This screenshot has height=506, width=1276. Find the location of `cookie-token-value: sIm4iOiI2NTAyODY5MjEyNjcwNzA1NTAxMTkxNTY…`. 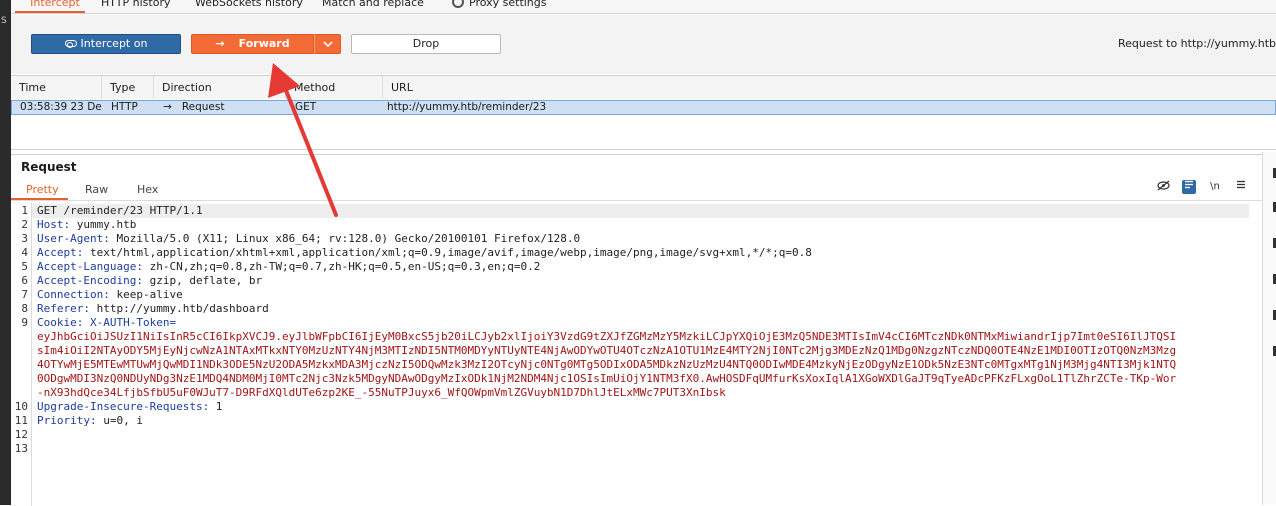

cookie-token-value: sIm4iOiI2NTAyODY5MjEyNjcwNzA1NTAxMTkxNTY… is located at coordinates (607, 350).